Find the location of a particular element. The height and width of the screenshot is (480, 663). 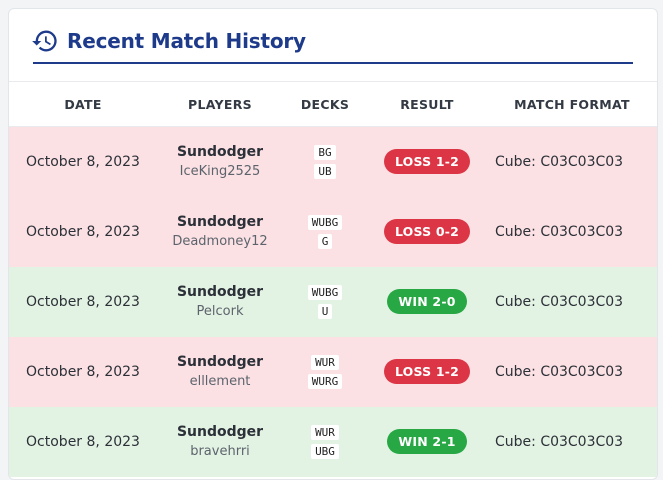

players-cell: Sundodger IceKing2525 is located at coordinates (220, 162).